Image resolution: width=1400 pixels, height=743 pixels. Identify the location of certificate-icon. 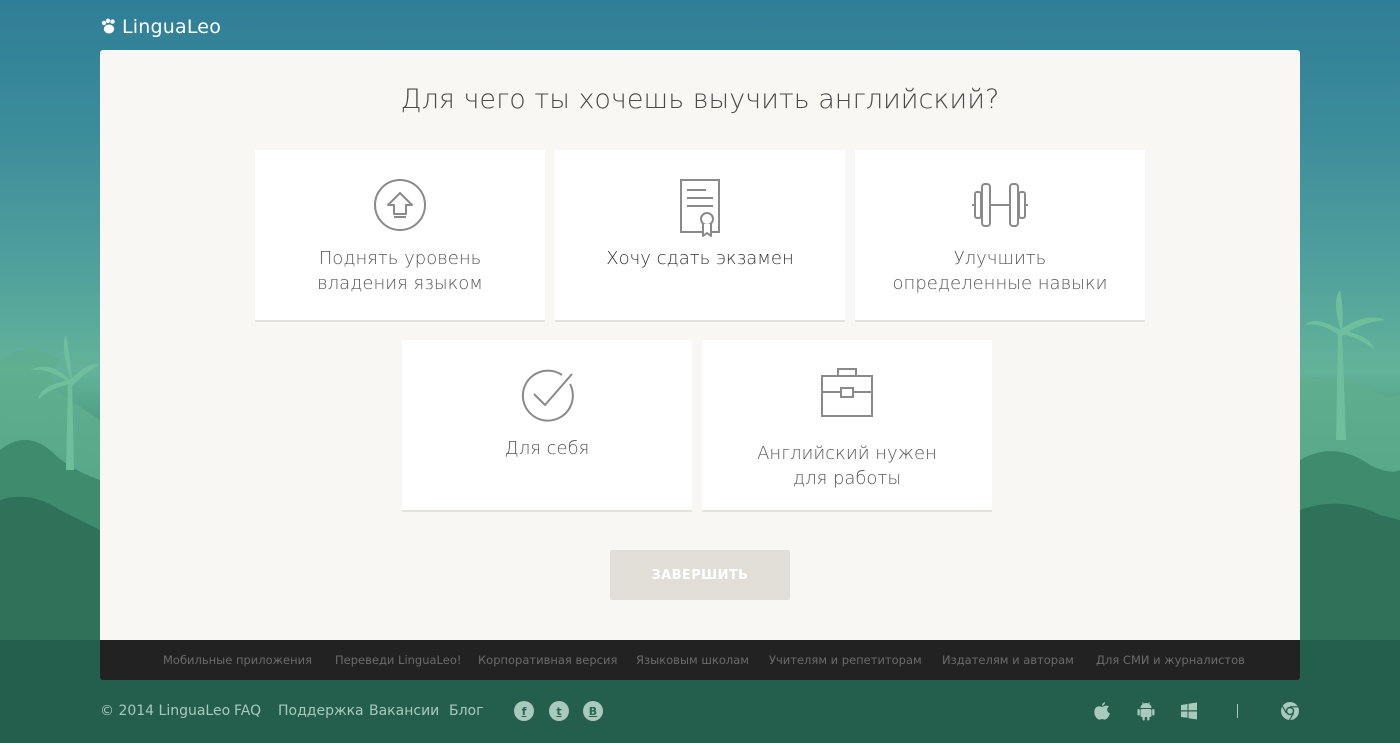
(700, 208).